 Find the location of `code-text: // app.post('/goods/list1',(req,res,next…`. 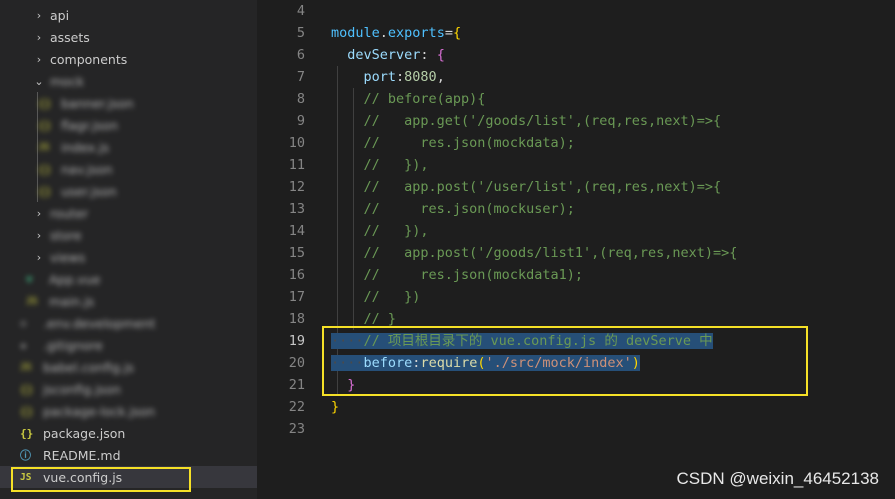

code-text: // app.post('/goods/list1',(req,res,next… is located at coordinates (534, 253).